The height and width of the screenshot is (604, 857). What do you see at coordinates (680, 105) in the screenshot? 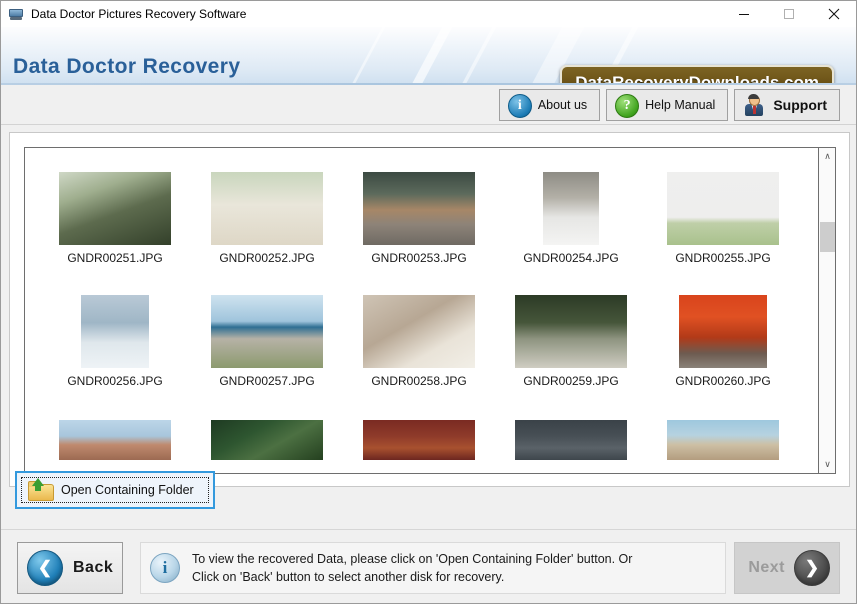
I see `help-manual-label: Help Manual` at bounding box center [680, 105].